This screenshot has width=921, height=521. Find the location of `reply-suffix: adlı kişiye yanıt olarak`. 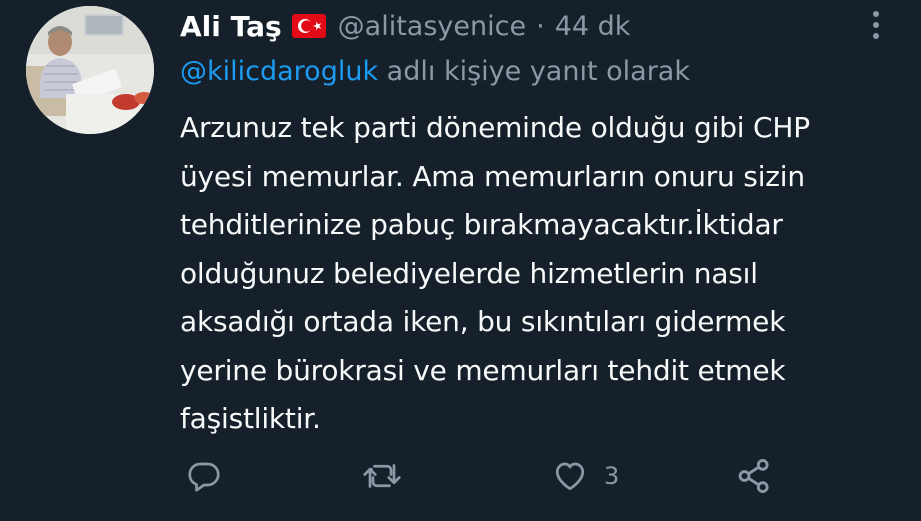

reply-suffix: adlı kişiye yanıt olarak is located at coordinates (534, 71).